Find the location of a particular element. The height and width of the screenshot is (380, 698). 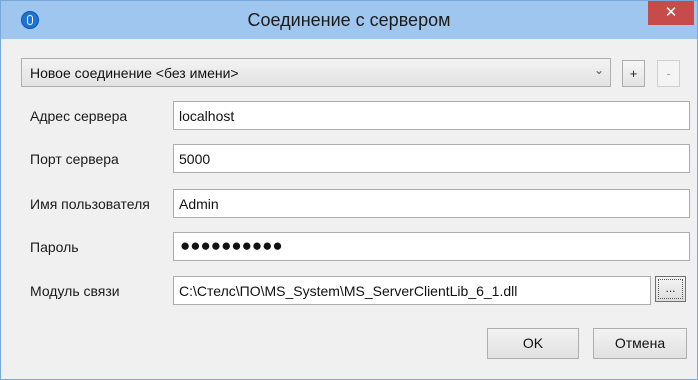

password-label: Пароль is located at coordinates (54, 247).